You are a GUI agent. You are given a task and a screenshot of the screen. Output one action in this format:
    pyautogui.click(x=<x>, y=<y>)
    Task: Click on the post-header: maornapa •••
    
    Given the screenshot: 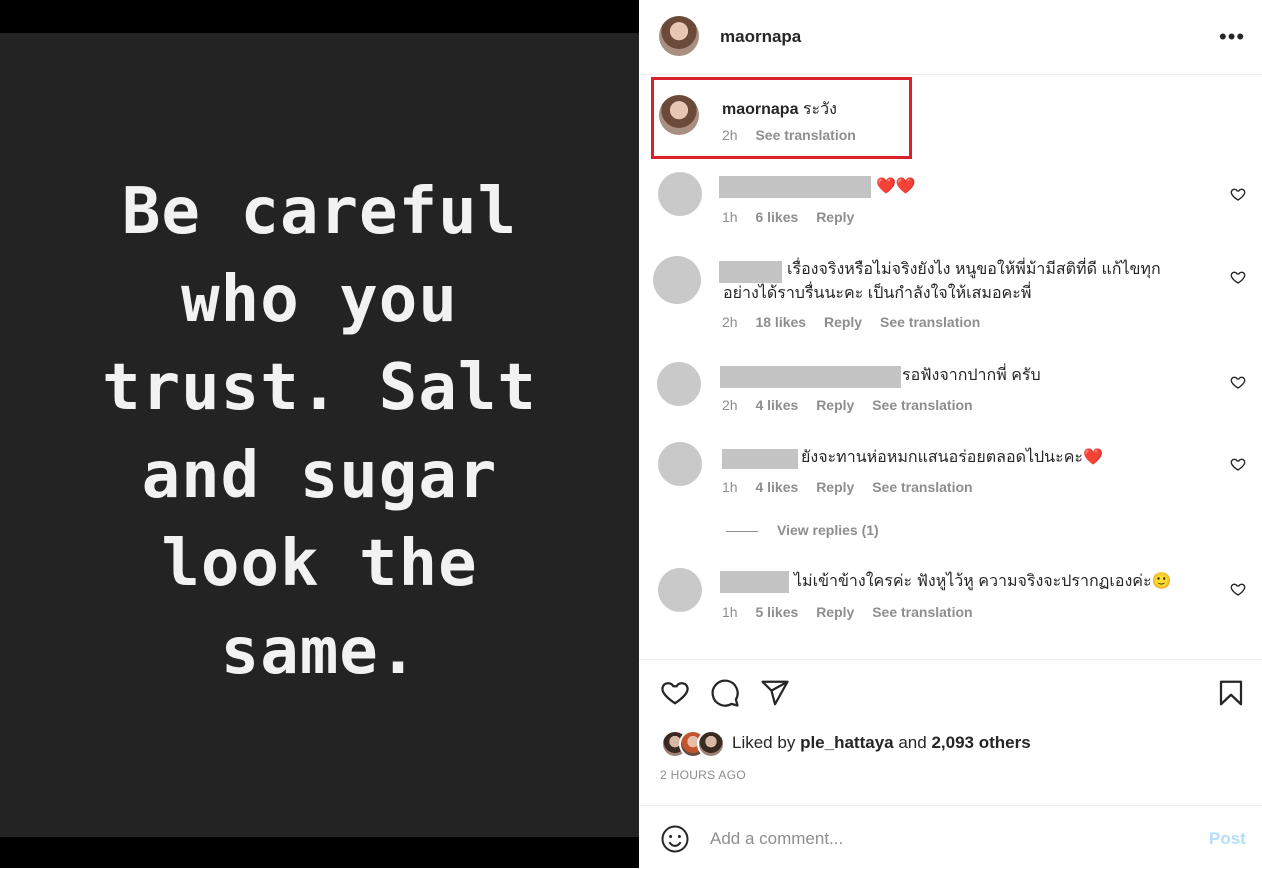 What is the action you would take?
    pyautogui.click(x=950, y=37)
    